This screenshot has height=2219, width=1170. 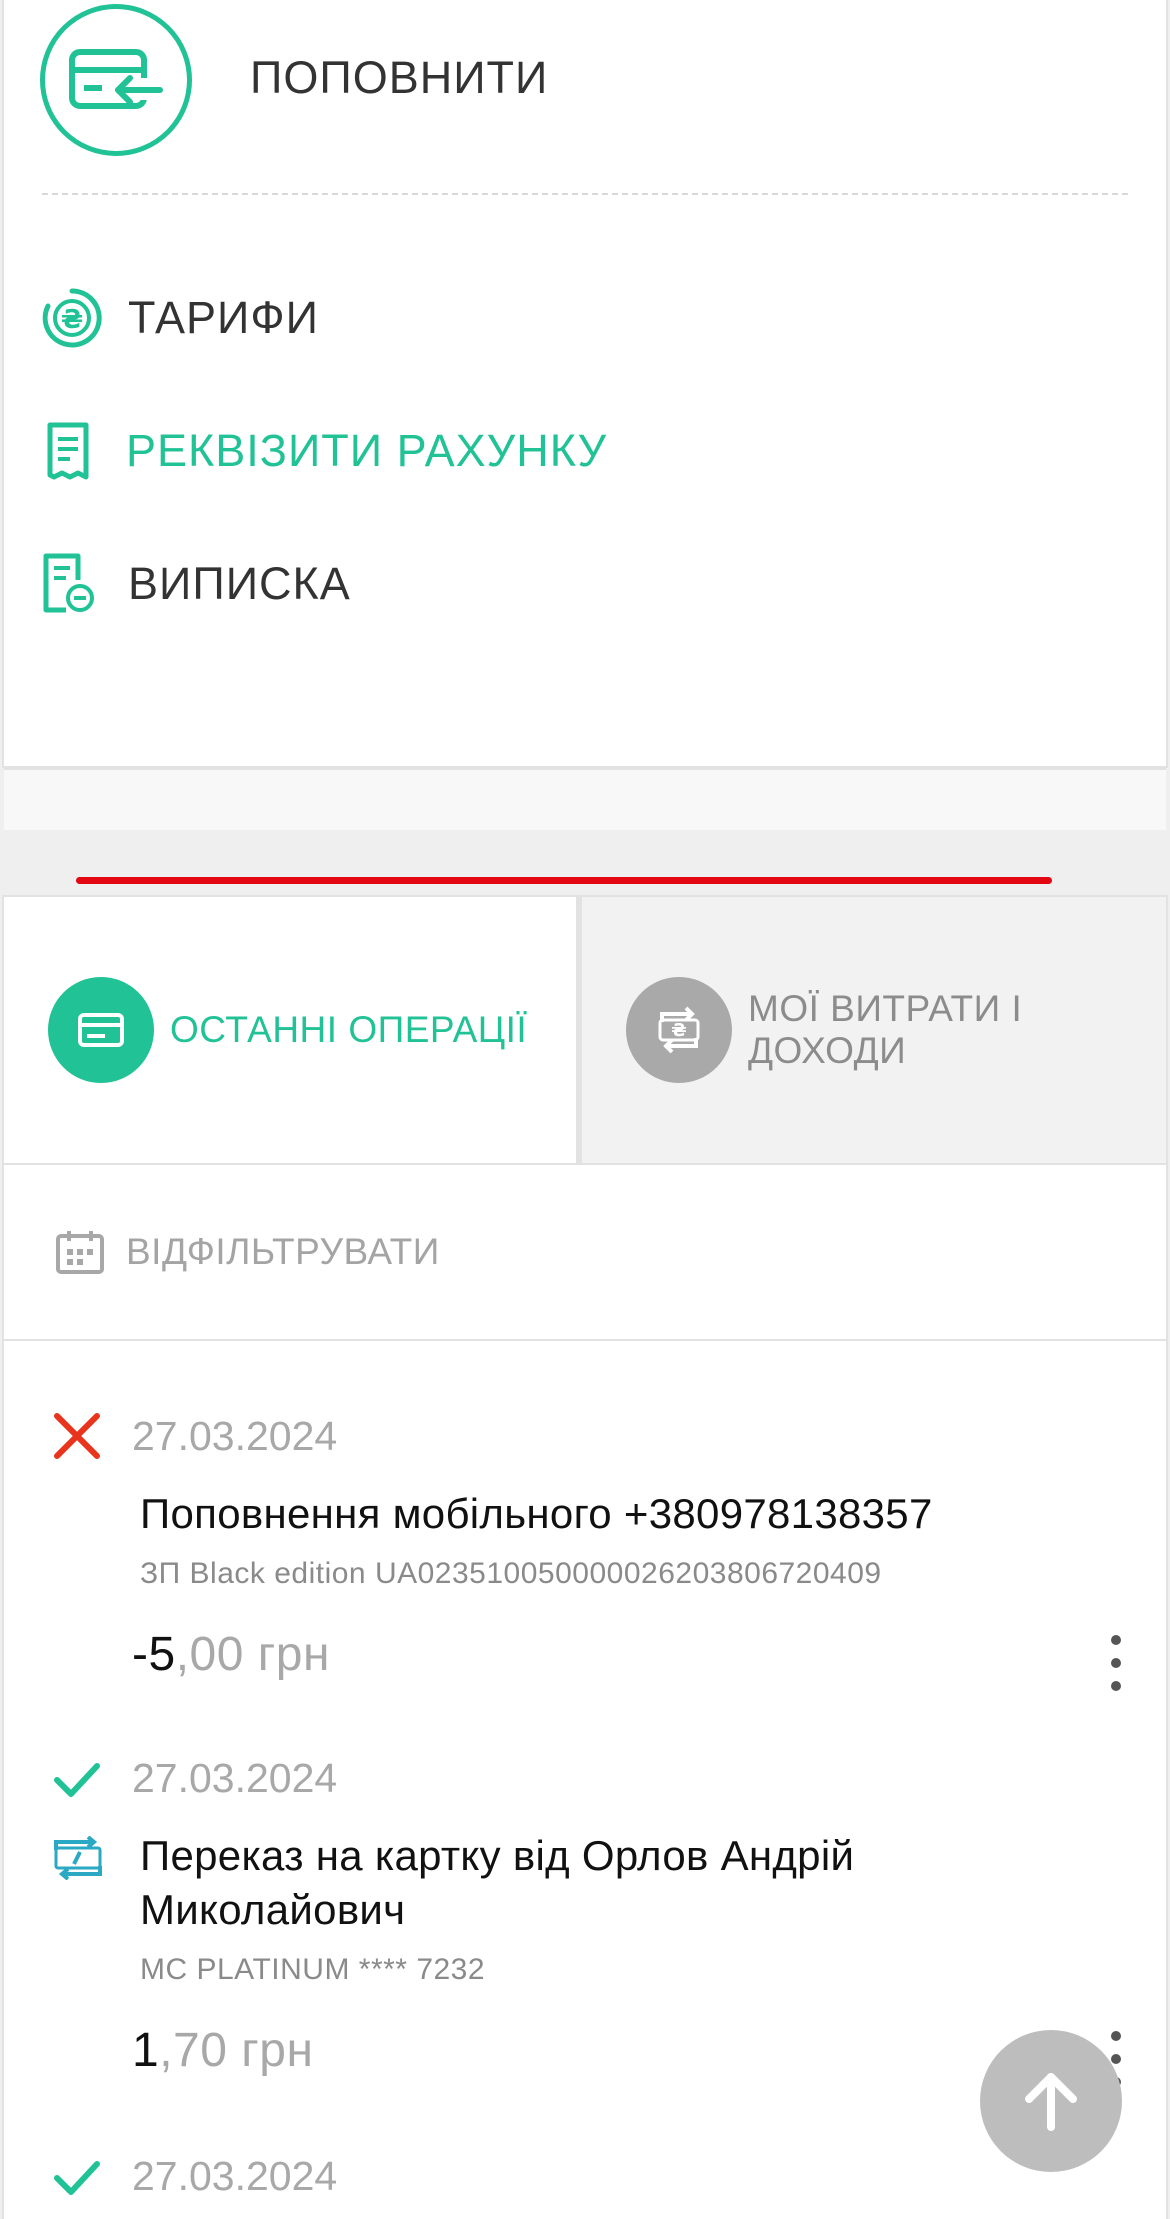 I want to click on menu-item-label: ТАРИФИ, so click(x=223, y=317).